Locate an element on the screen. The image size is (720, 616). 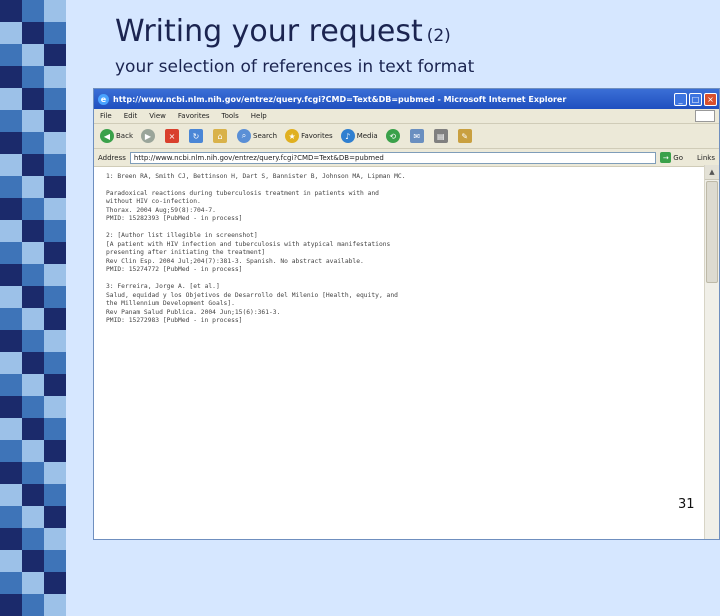
edit-icon: ✎ is located at coordinates (464, 136).